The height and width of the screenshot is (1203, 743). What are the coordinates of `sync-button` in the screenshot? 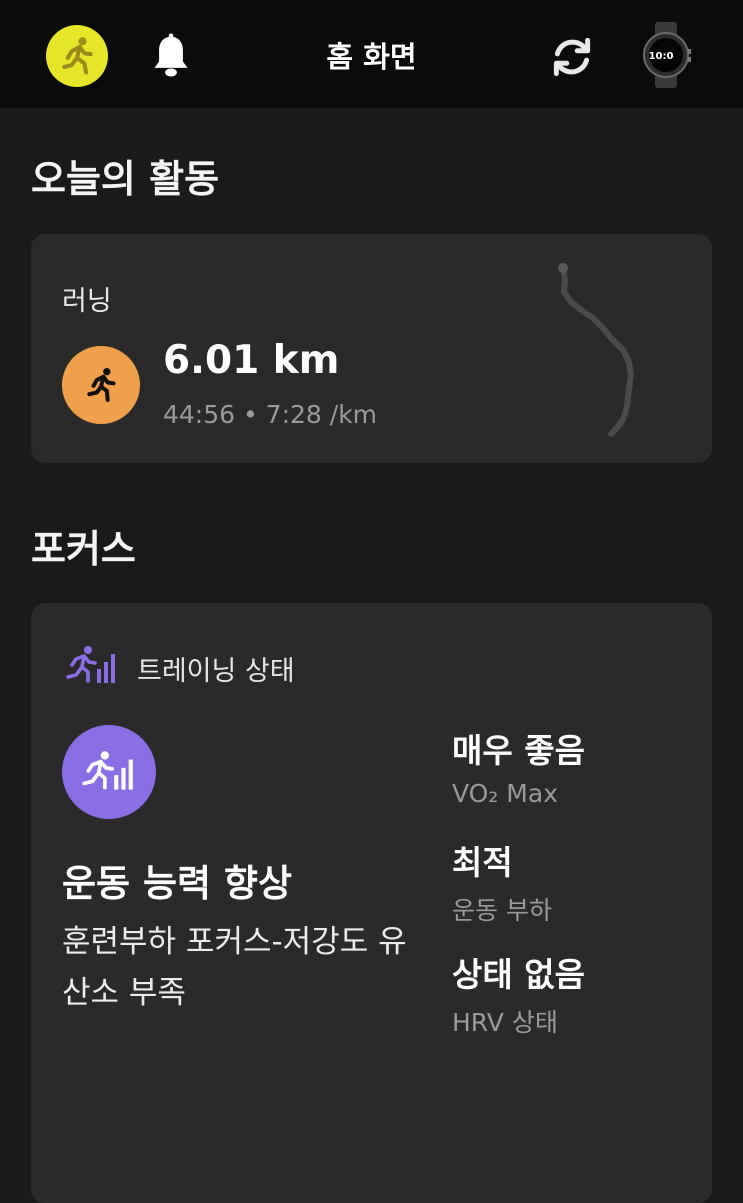 It's located at (572, 57).